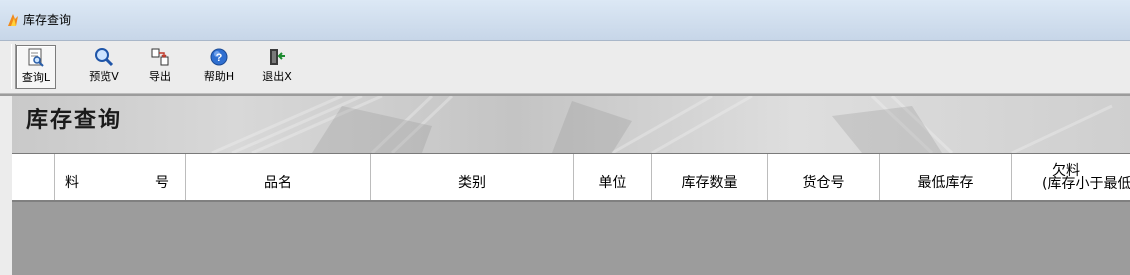 Image resolution: width=1130 pixels, height=275 pixels. I want to click on column-header-min-stock: 最低库存, so click(946, 177).